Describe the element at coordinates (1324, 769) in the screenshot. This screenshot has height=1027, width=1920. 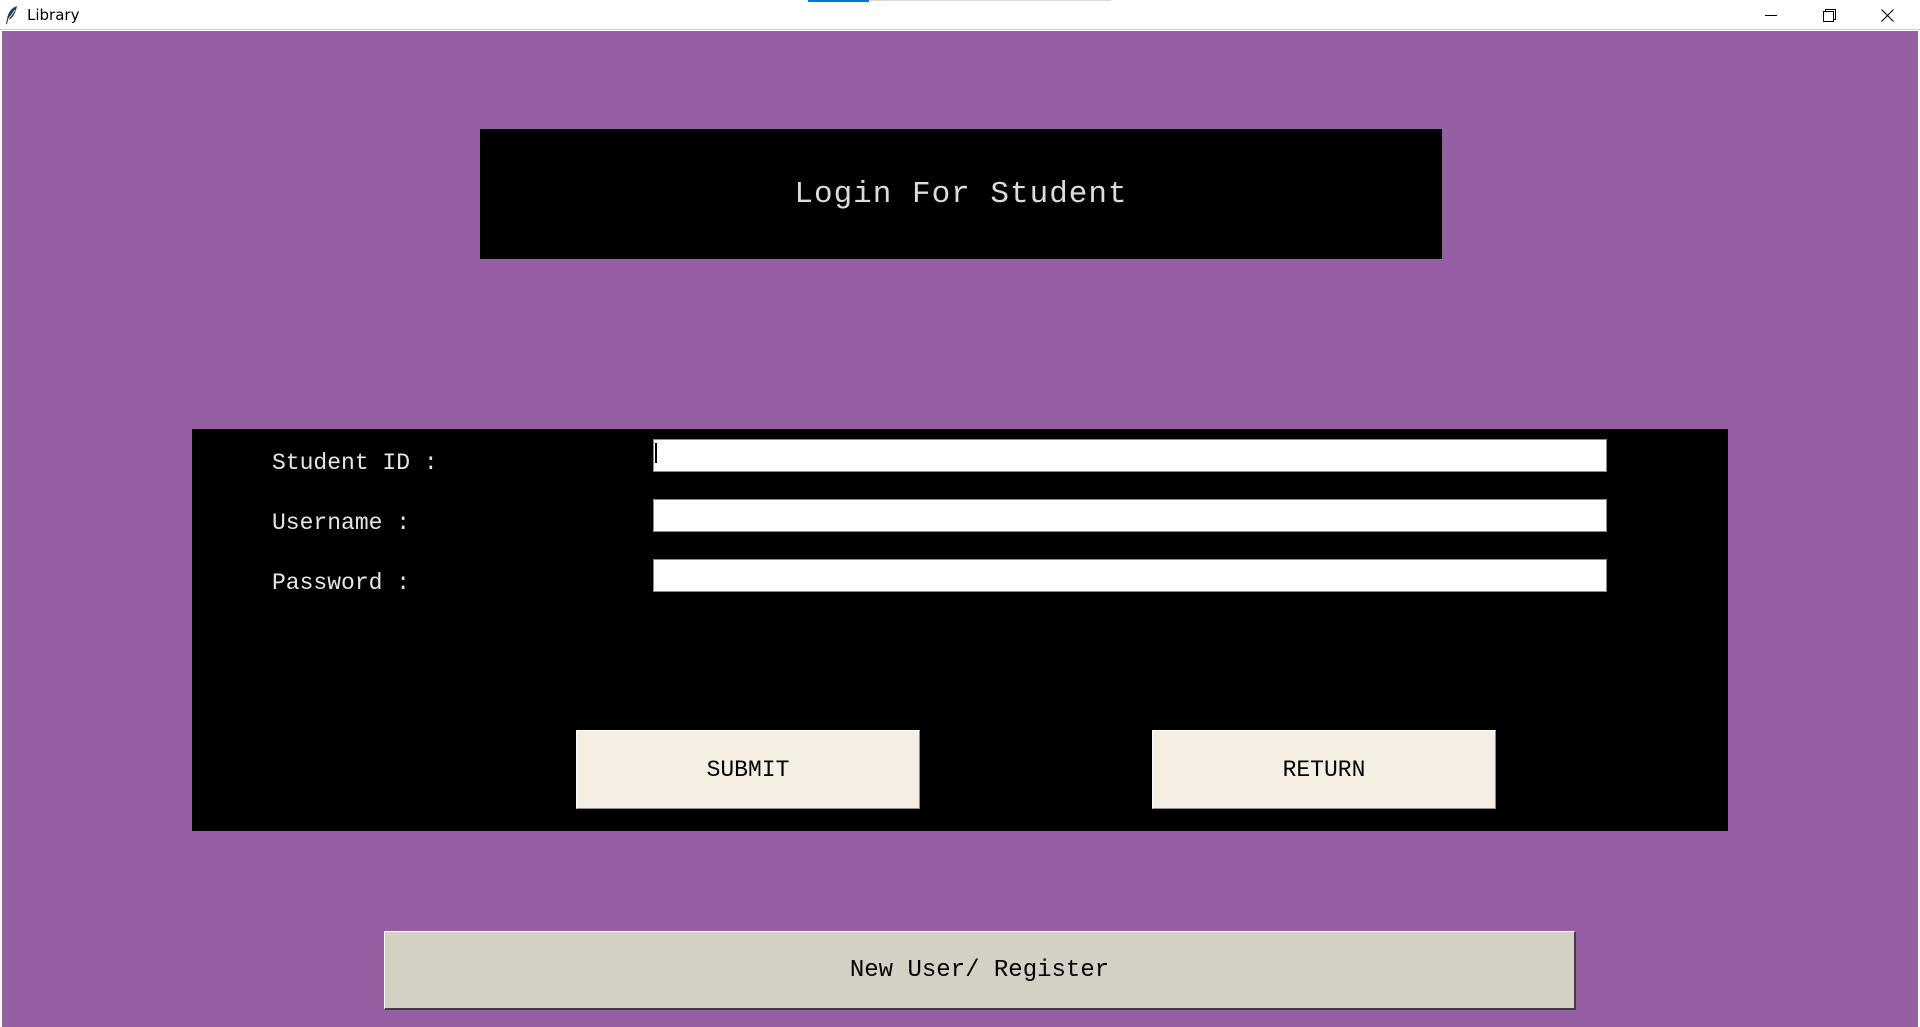
I see `return-button: RETURN` at that location.